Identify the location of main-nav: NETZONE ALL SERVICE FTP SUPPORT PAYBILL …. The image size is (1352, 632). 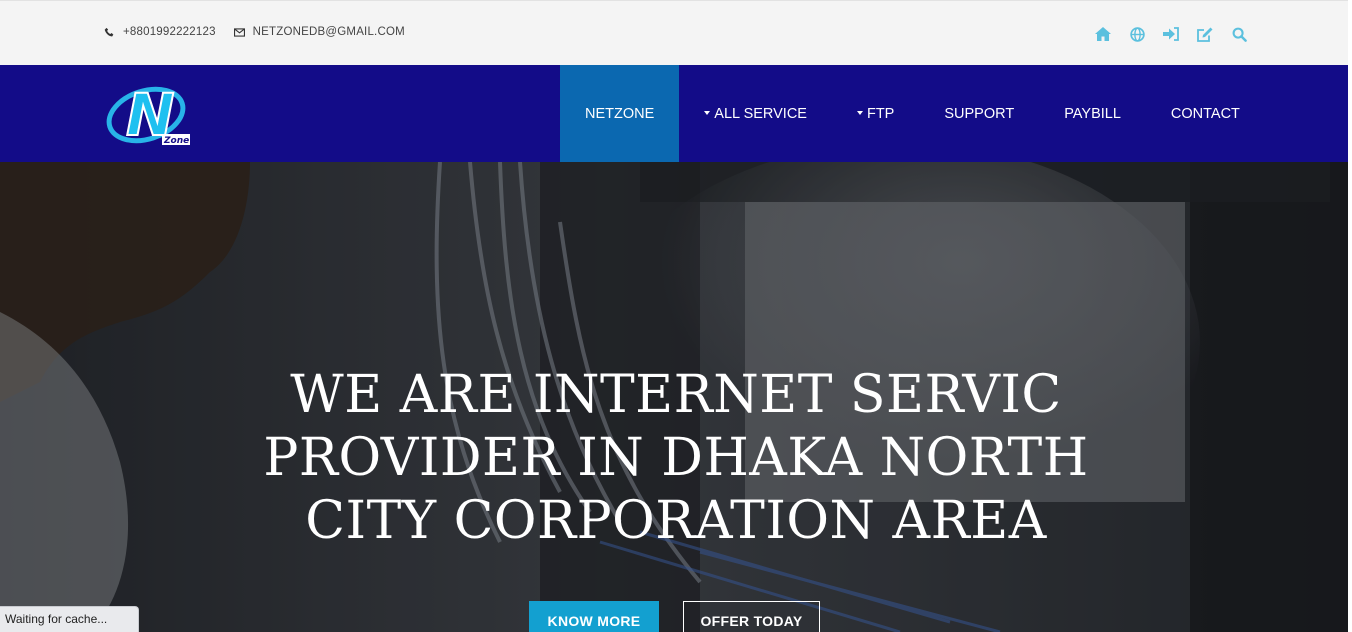
(912, 113).